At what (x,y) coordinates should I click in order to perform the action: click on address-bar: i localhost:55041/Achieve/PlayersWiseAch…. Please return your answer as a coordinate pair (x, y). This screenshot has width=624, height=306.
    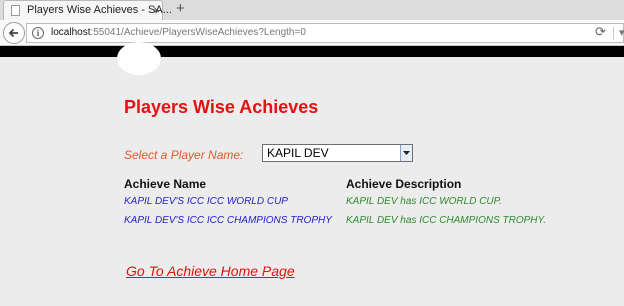
    Looking at the image, I should click on (325, 33).